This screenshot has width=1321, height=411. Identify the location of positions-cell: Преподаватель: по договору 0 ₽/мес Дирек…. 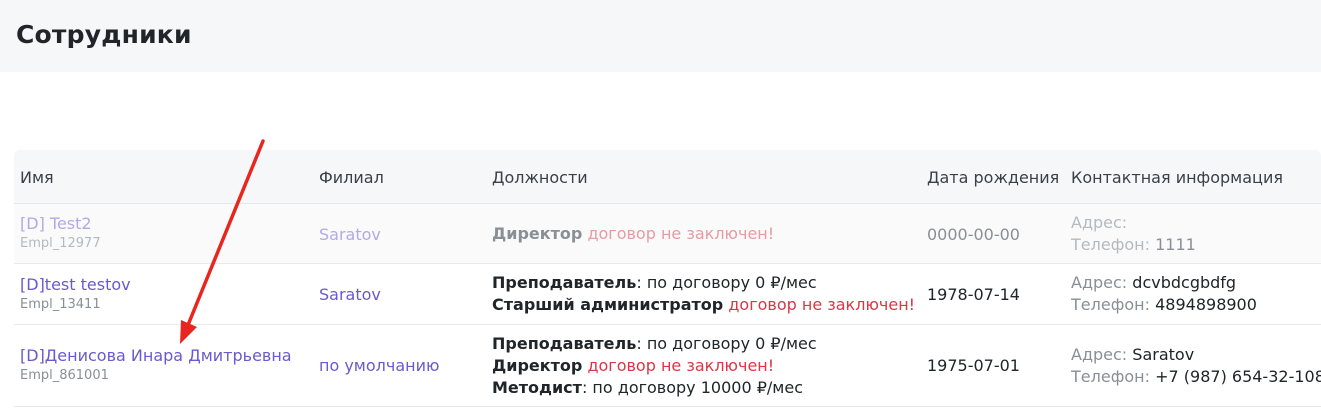
(654, 366).